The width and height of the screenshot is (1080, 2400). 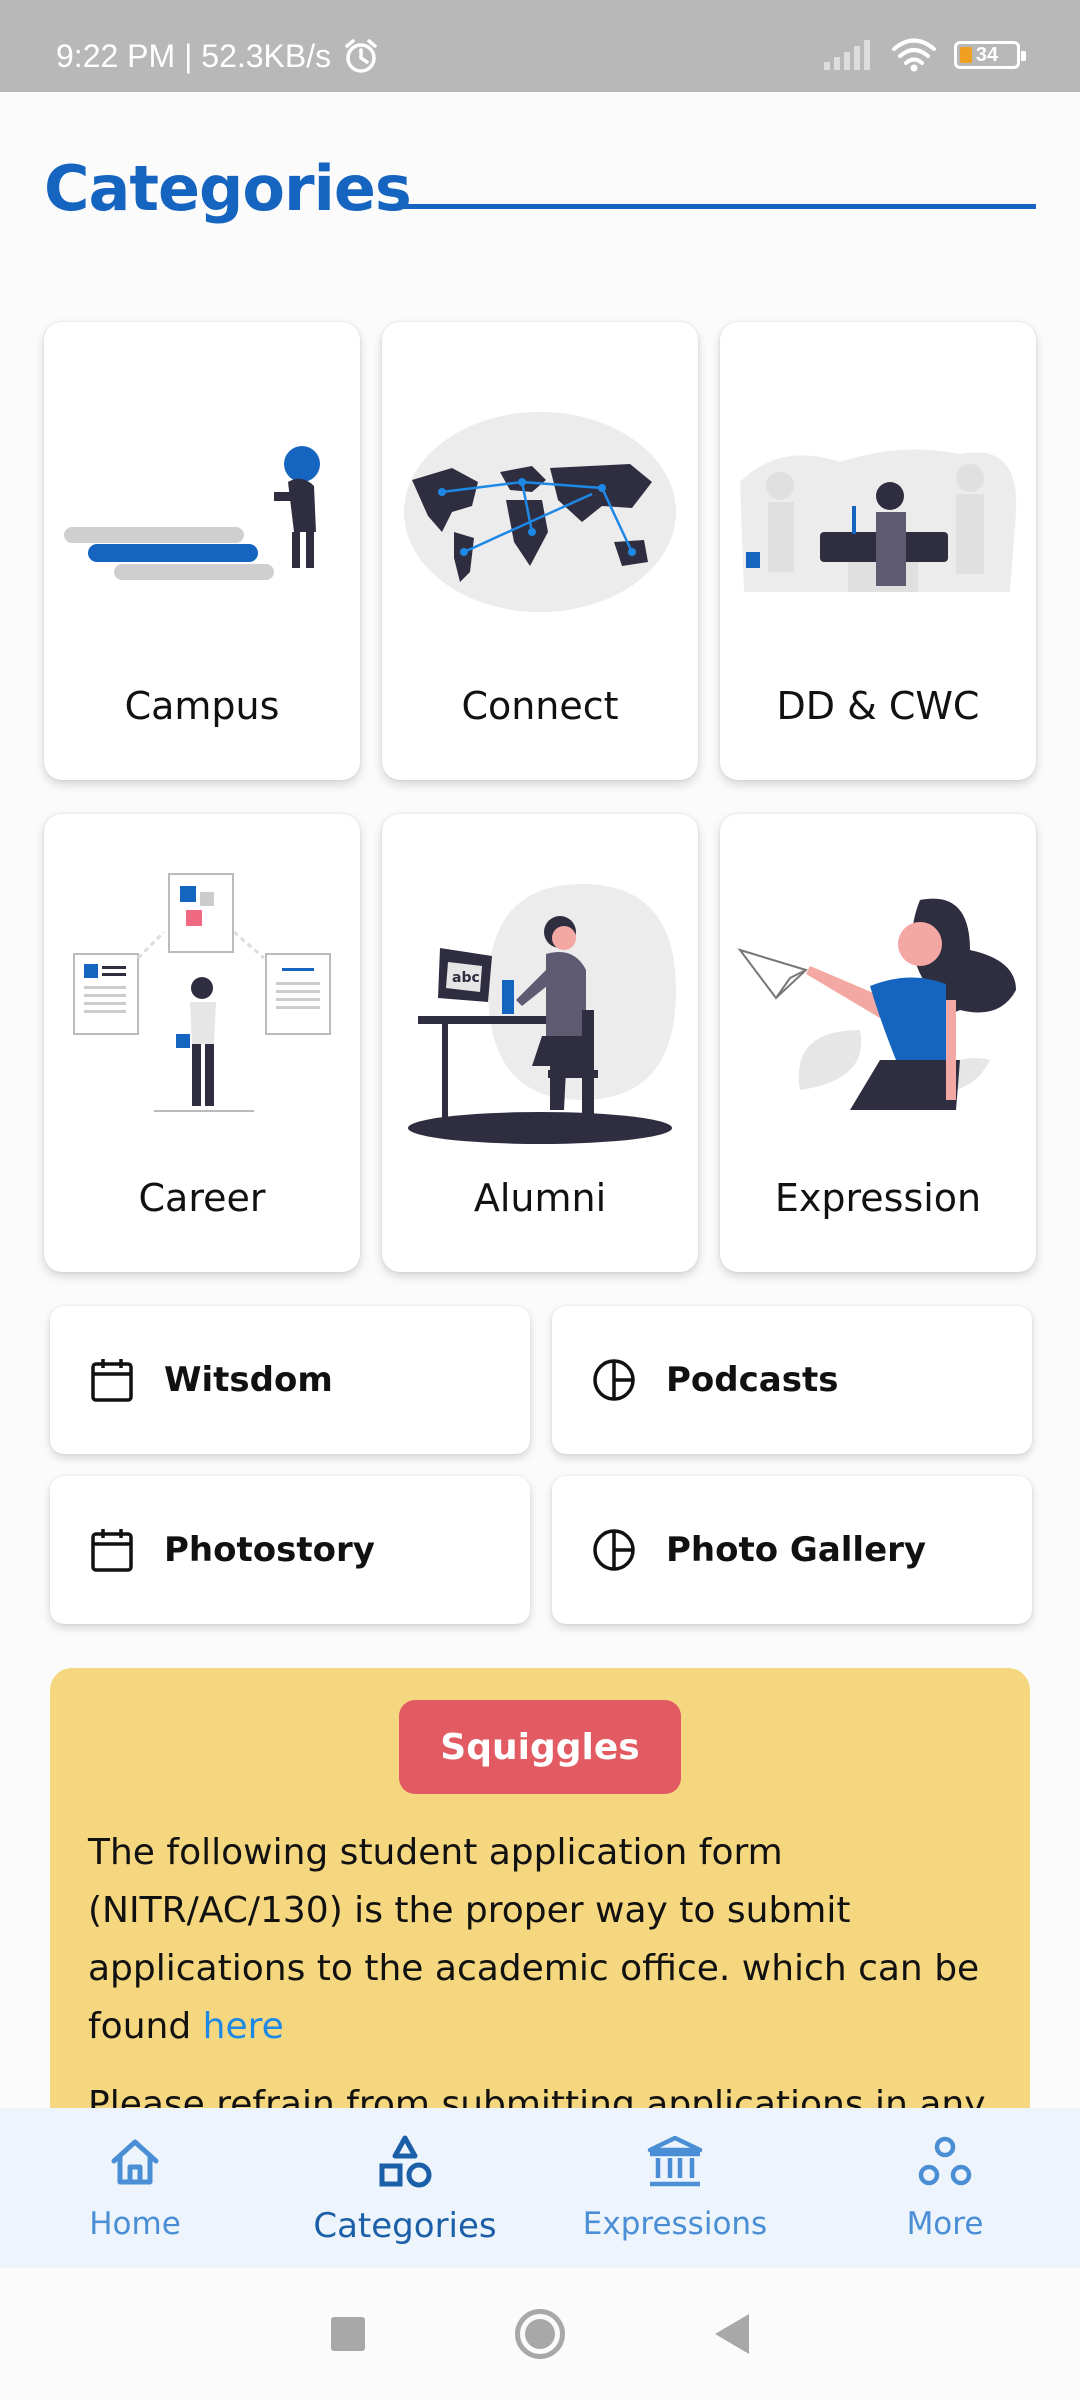 What do you see at coordinates (135, 2162) in the screenshot?
I see `home-icon` at bounding box center [135, 2162].